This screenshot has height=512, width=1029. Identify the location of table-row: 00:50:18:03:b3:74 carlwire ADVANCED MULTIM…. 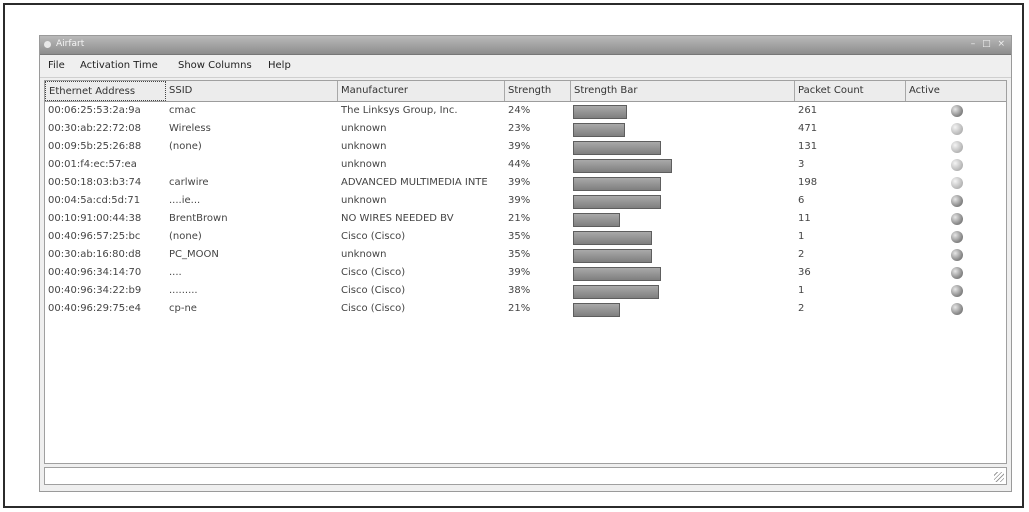
(525, 183).